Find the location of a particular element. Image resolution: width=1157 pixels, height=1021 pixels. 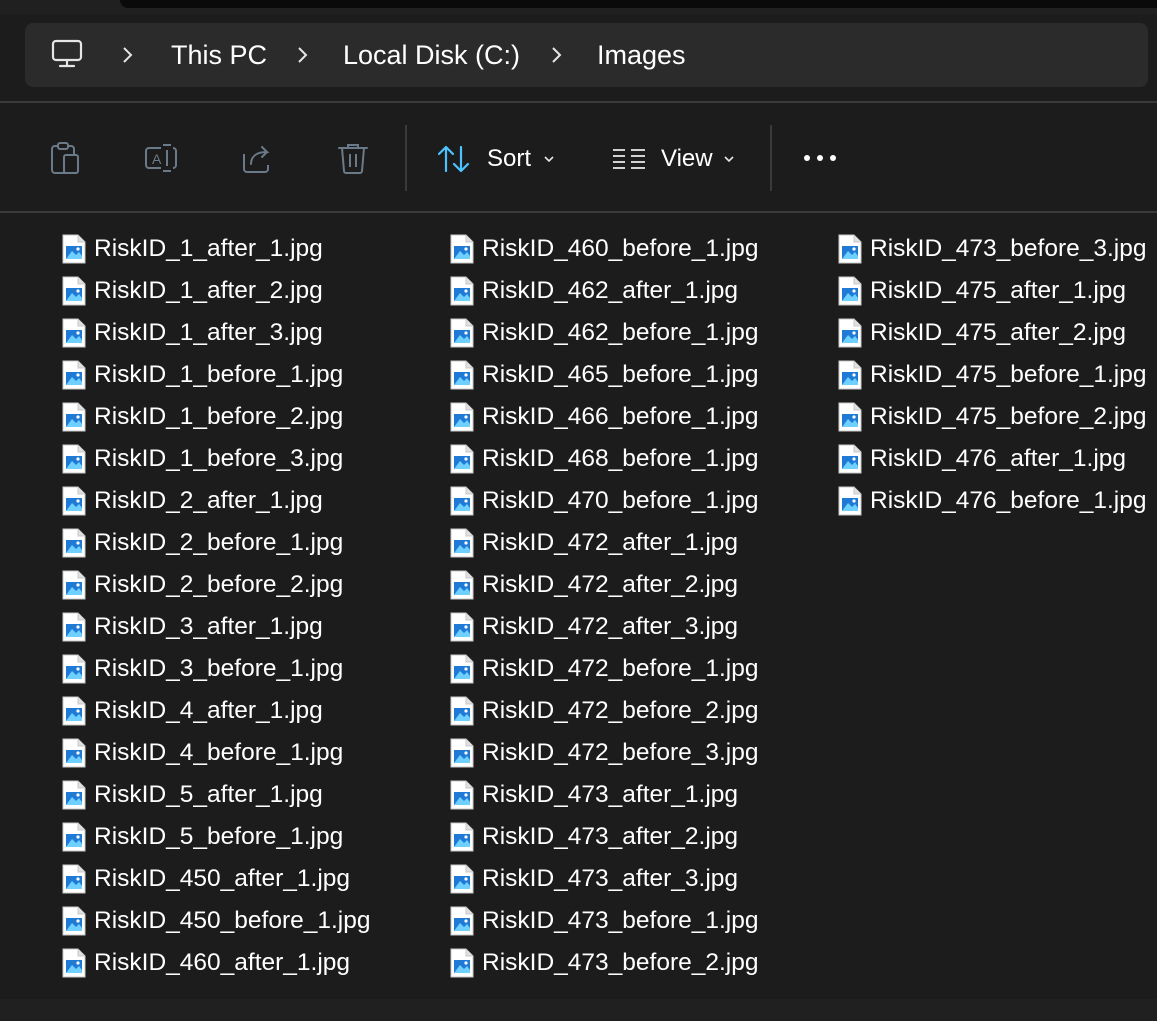

file-item: RiskID_472_after_2.jpg is located at coordinates (604, 585).